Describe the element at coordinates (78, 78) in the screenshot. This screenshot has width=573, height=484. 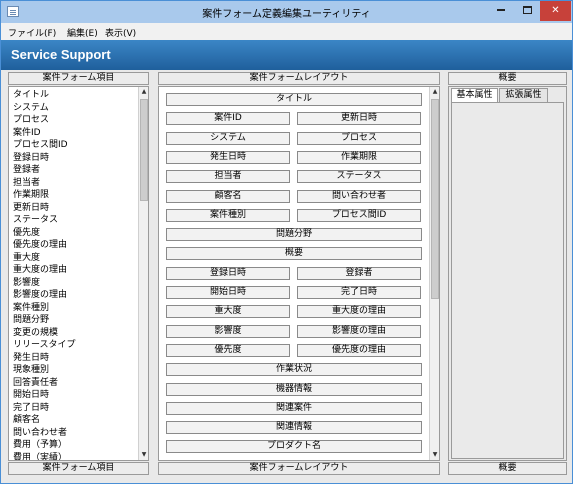
I see `left-panel-header: 案件フォーム項目` at that location.